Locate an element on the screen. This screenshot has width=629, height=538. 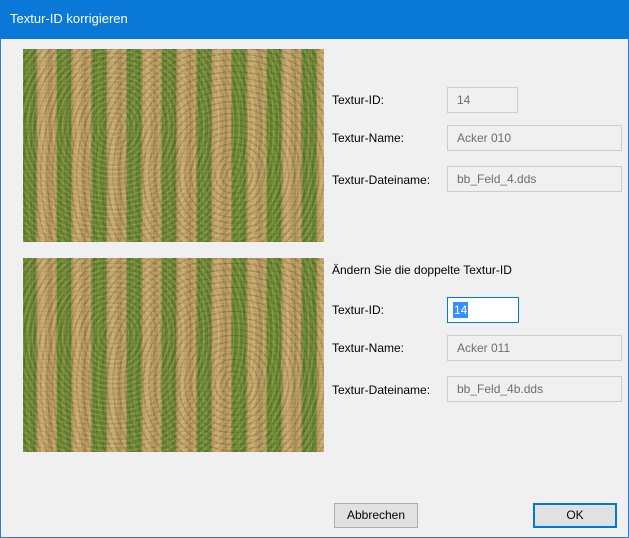
duplicate-texture-filename-field: bb_Feld_4b.dds is located at coordinates (534, 389).